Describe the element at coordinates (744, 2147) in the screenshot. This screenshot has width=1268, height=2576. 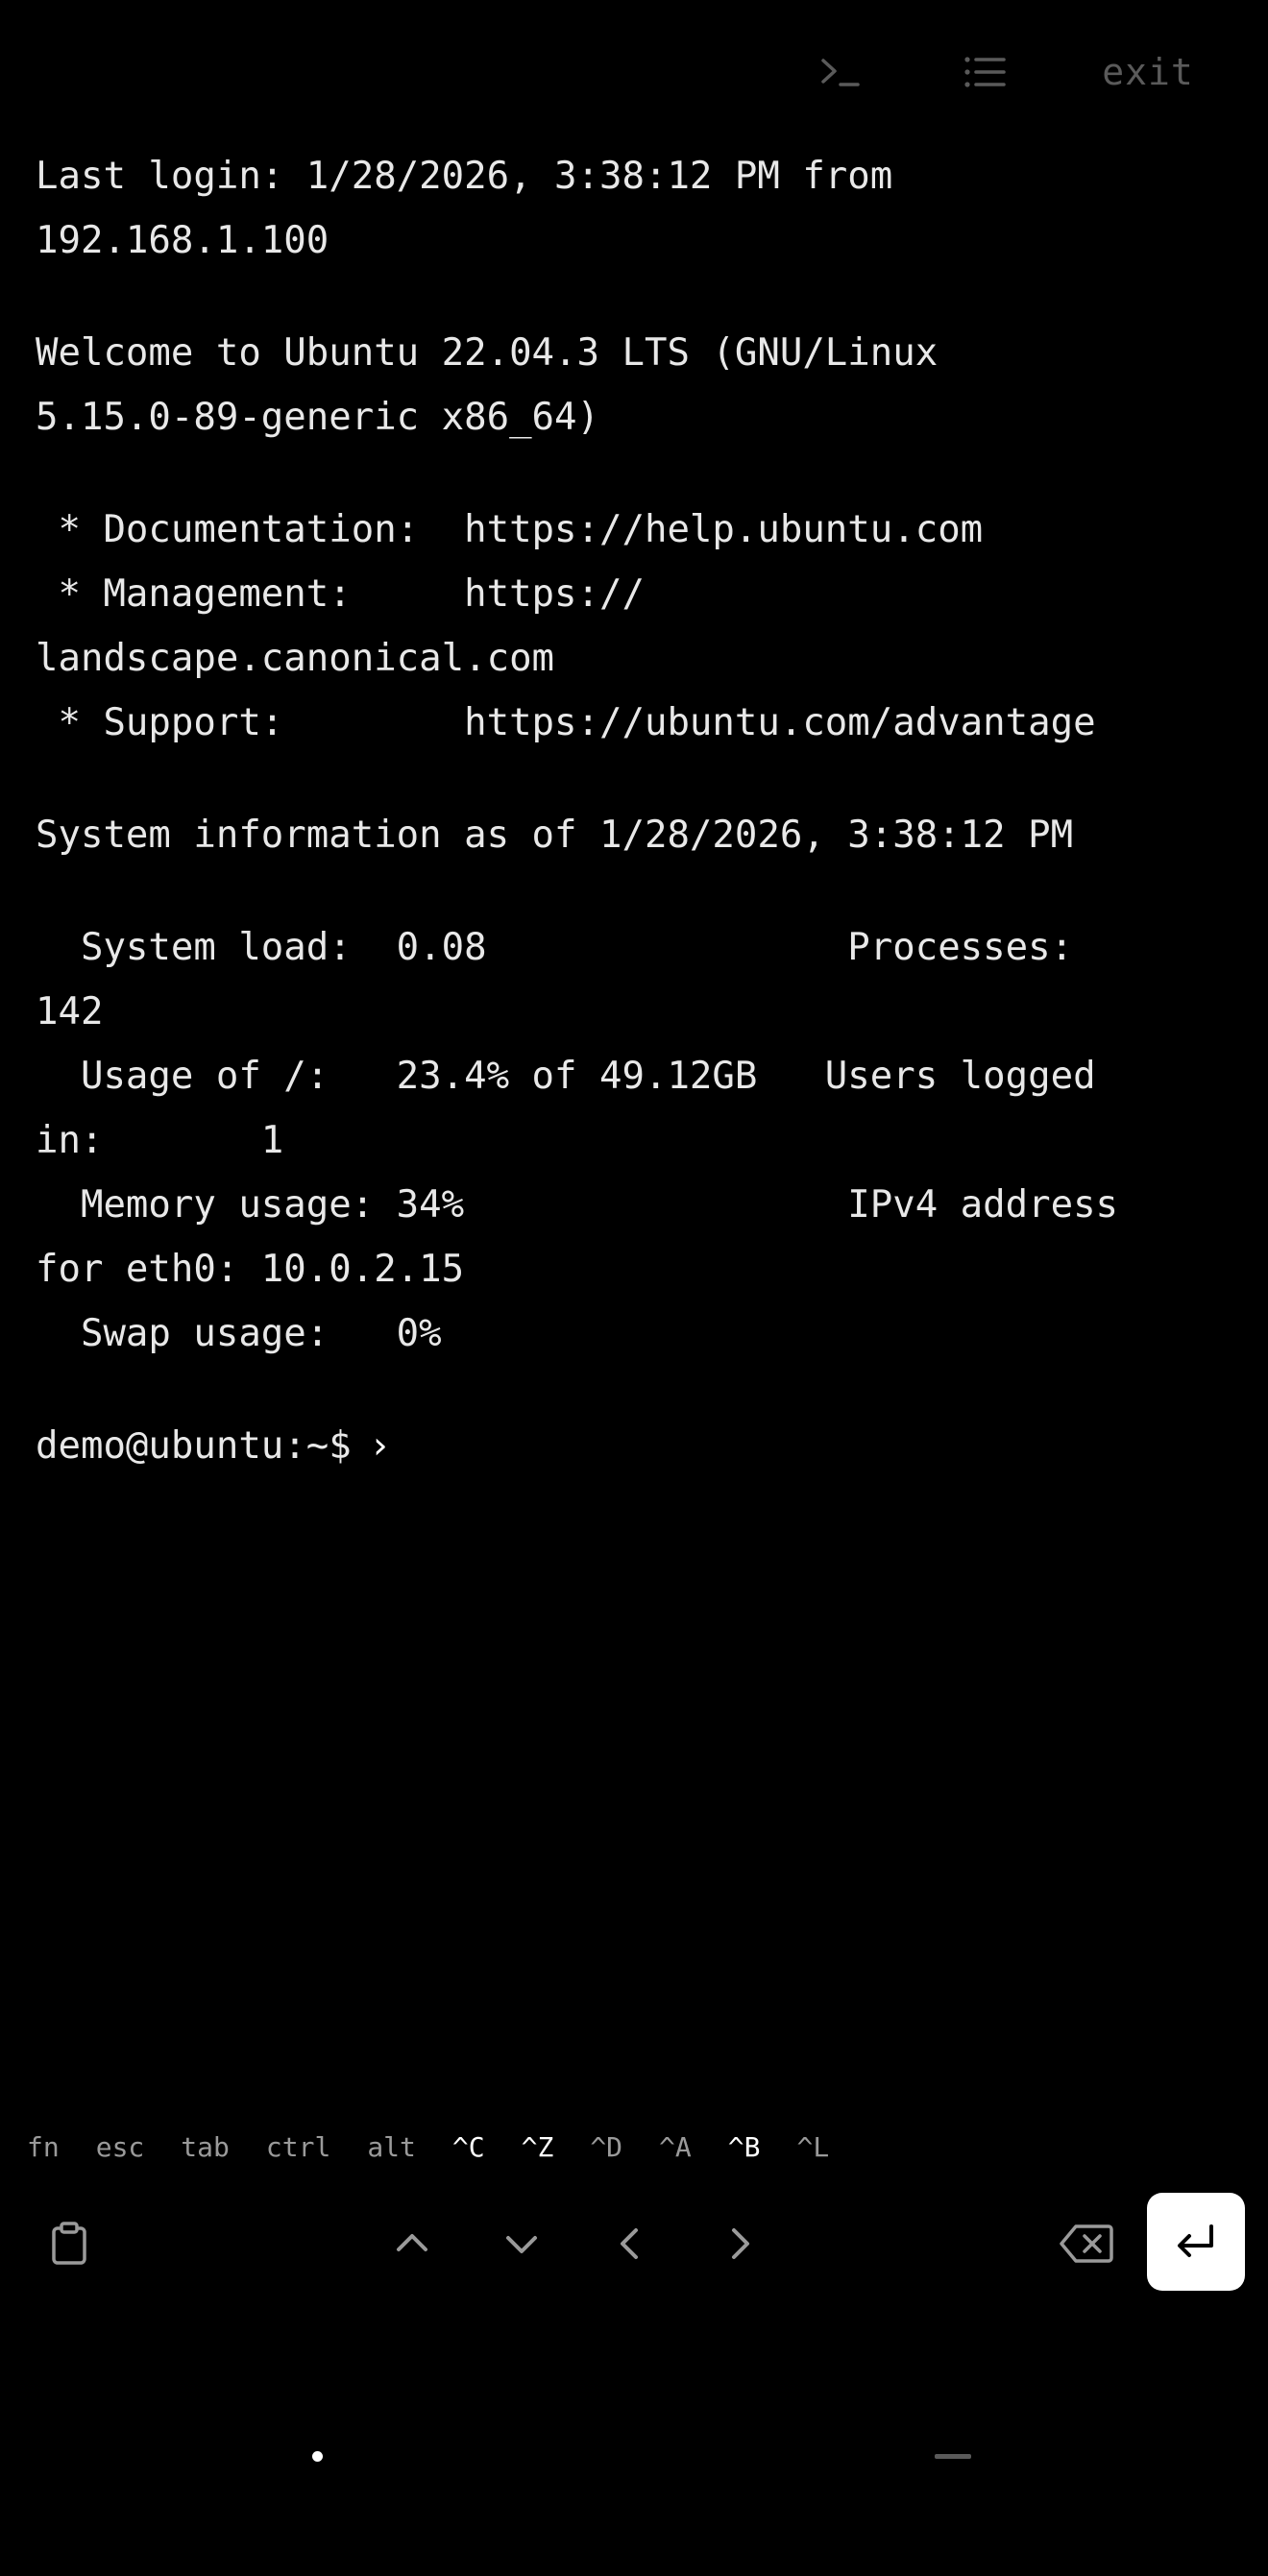
I see `extra-key: ^B` at that location.